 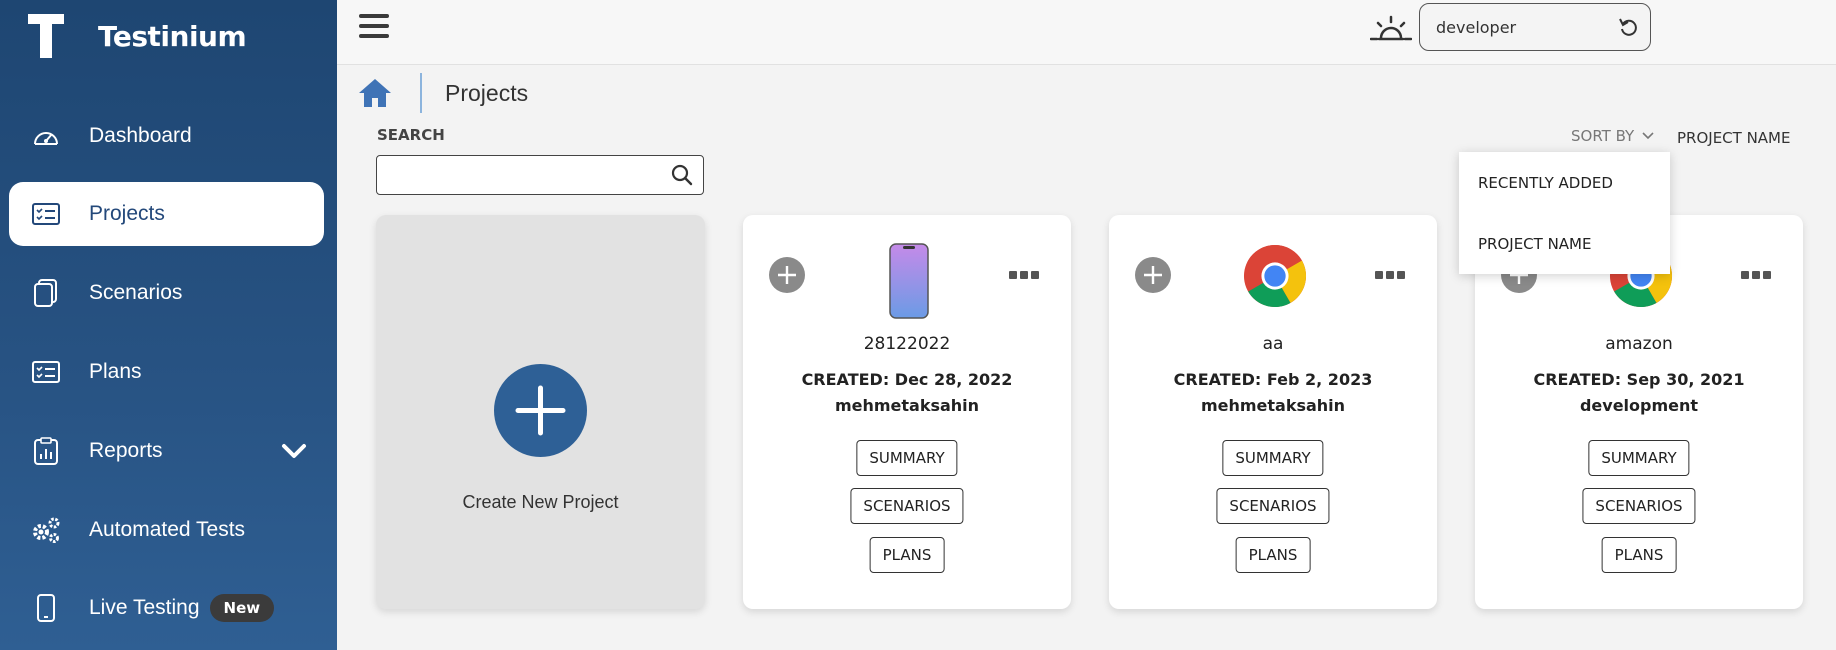 I want to click on sort-option-recently-added: RECENTLY ADDED, so click(x=1564, y=182).